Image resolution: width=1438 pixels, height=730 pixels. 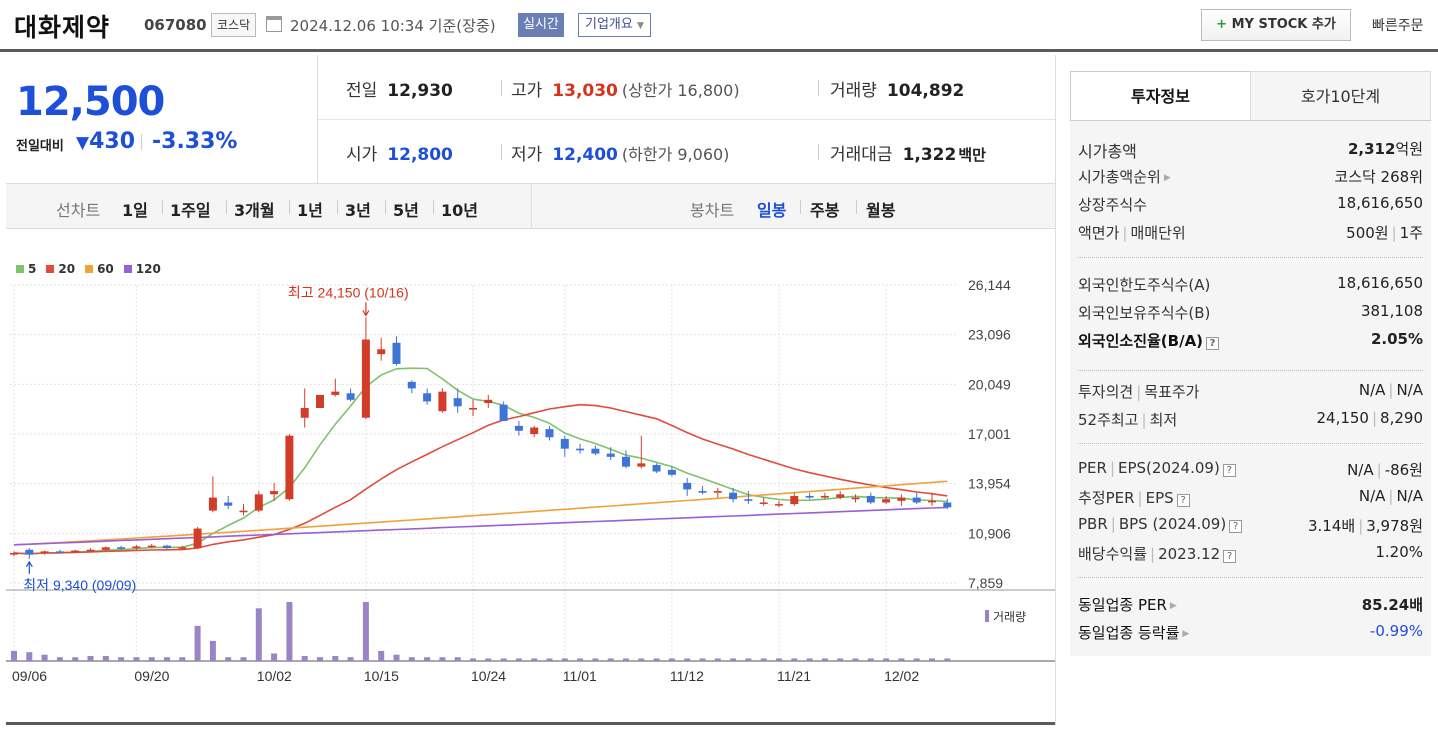 I want to click on period-option: 5년, so click(x=406, y=209).